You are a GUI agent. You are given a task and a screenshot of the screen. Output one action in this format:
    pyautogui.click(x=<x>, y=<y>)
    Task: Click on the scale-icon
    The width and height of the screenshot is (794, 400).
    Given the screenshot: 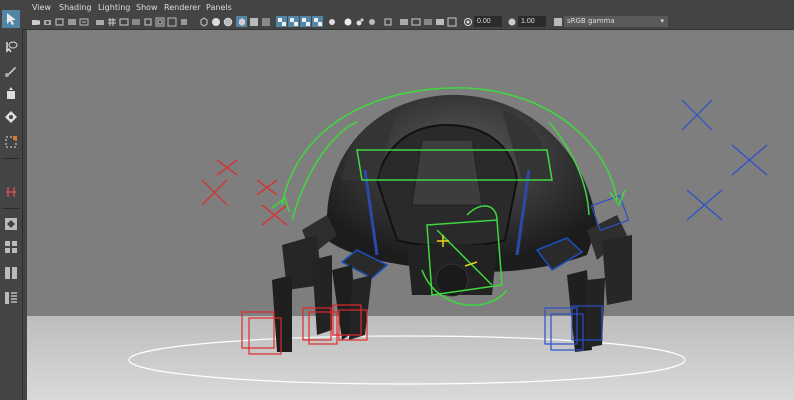 What is the action you would take?
    pyautogui.click(x=11, y=142)
    